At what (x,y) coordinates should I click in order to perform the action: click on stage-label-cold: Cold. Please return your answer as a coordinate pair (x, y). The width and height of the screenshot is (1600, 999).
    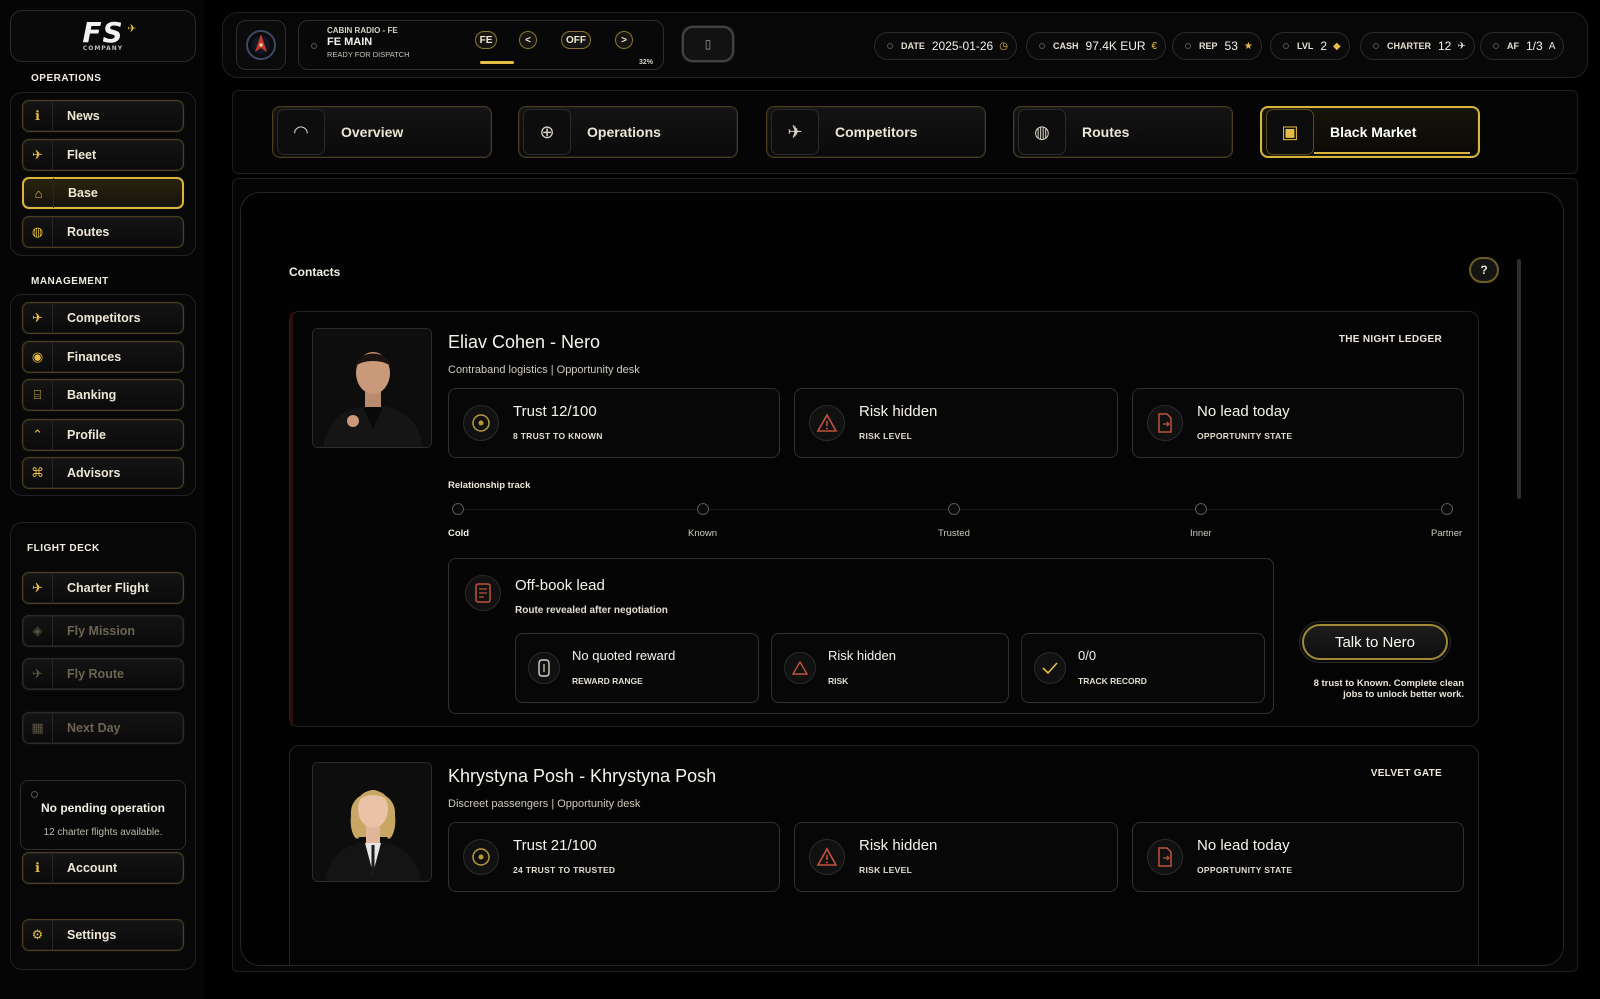
    Looking at the image, I should click on (459, 533).